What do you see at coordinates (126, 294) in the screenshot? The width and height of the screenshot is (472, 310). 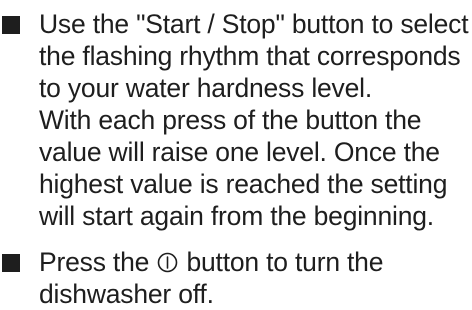 I see `instruction-line: dishwasher off.` at bounding box center [126, 294].